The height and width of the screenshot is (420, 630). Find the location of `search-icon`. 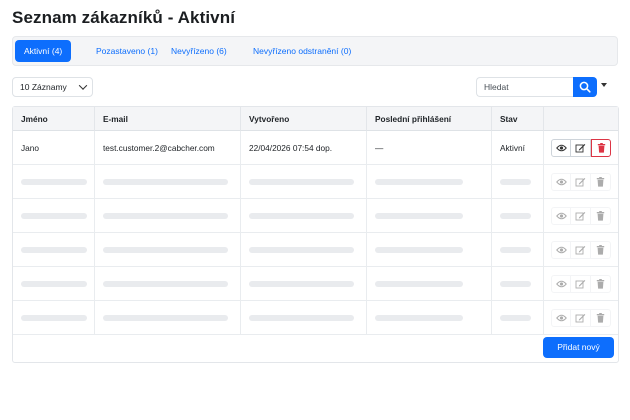

search-icon is located at coordinates (585, 87).